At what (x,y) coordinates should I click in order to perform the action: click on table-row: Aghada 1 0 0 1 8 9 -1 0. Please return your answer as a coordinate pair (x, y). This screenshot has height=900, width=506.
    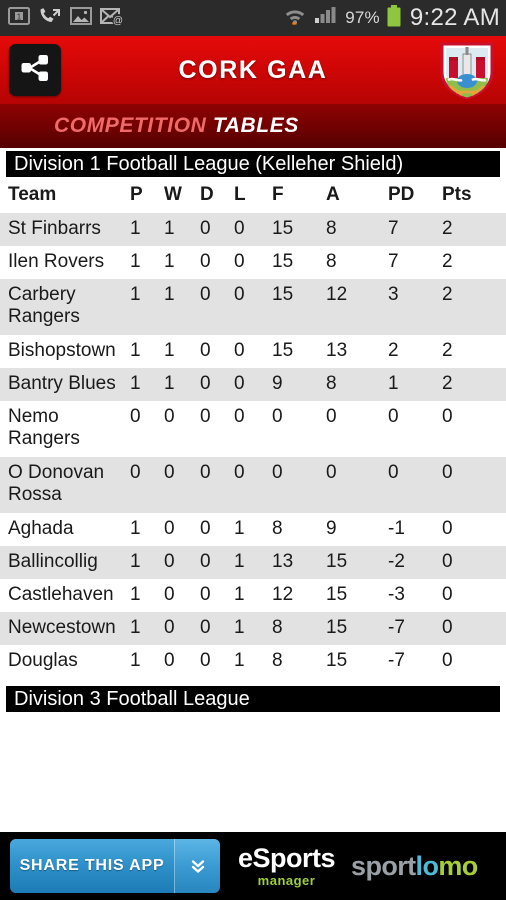
    Looking at the image, I should click on (253, 529).